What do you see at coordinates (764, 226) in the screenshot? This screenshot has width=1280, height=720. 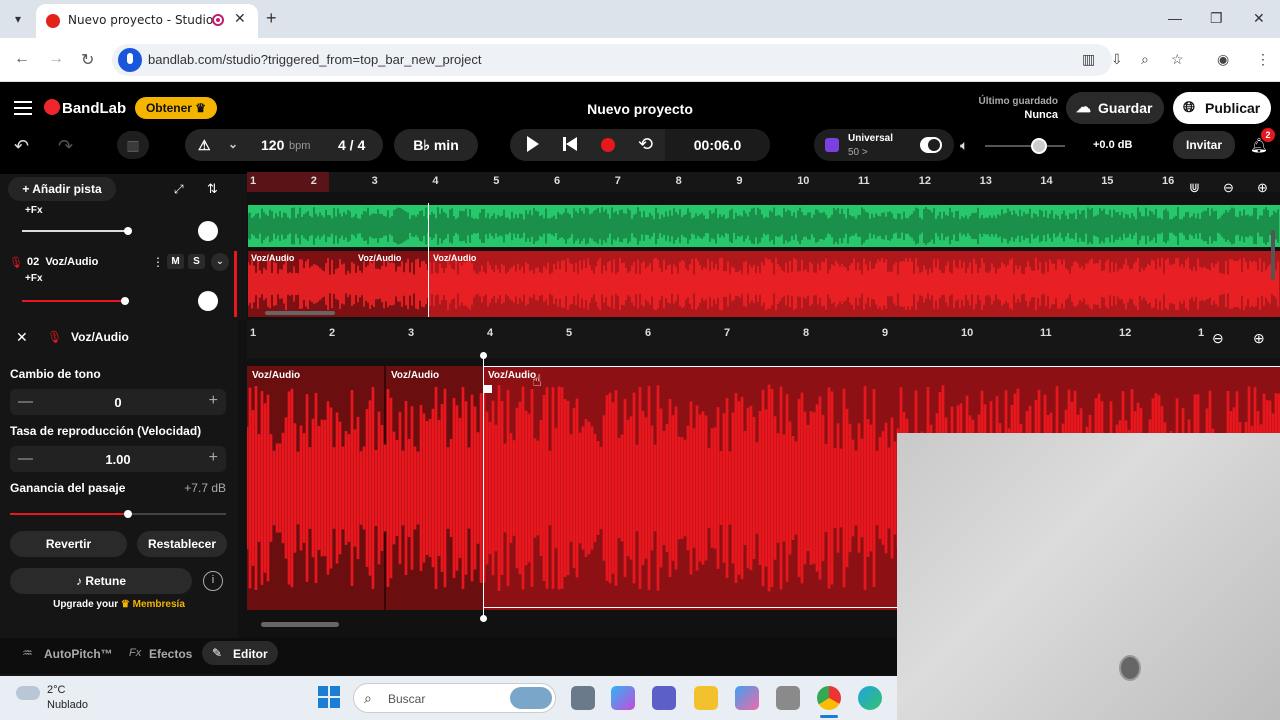 I see `track1-audio-region` at bounding box center [764, 226].